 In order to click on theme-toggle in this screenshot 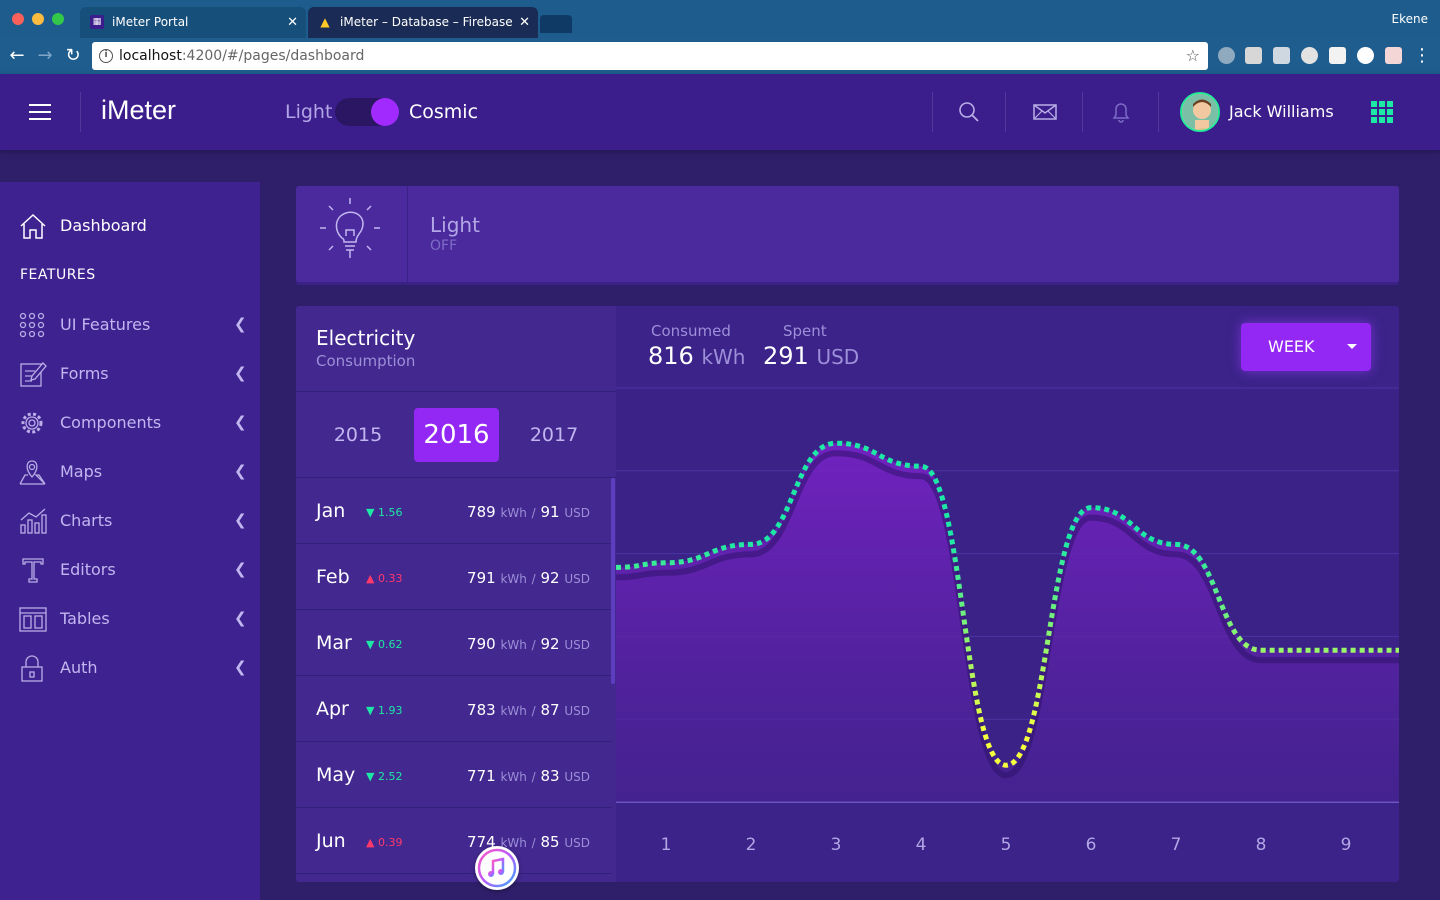, I will do `click(367, 112)`.